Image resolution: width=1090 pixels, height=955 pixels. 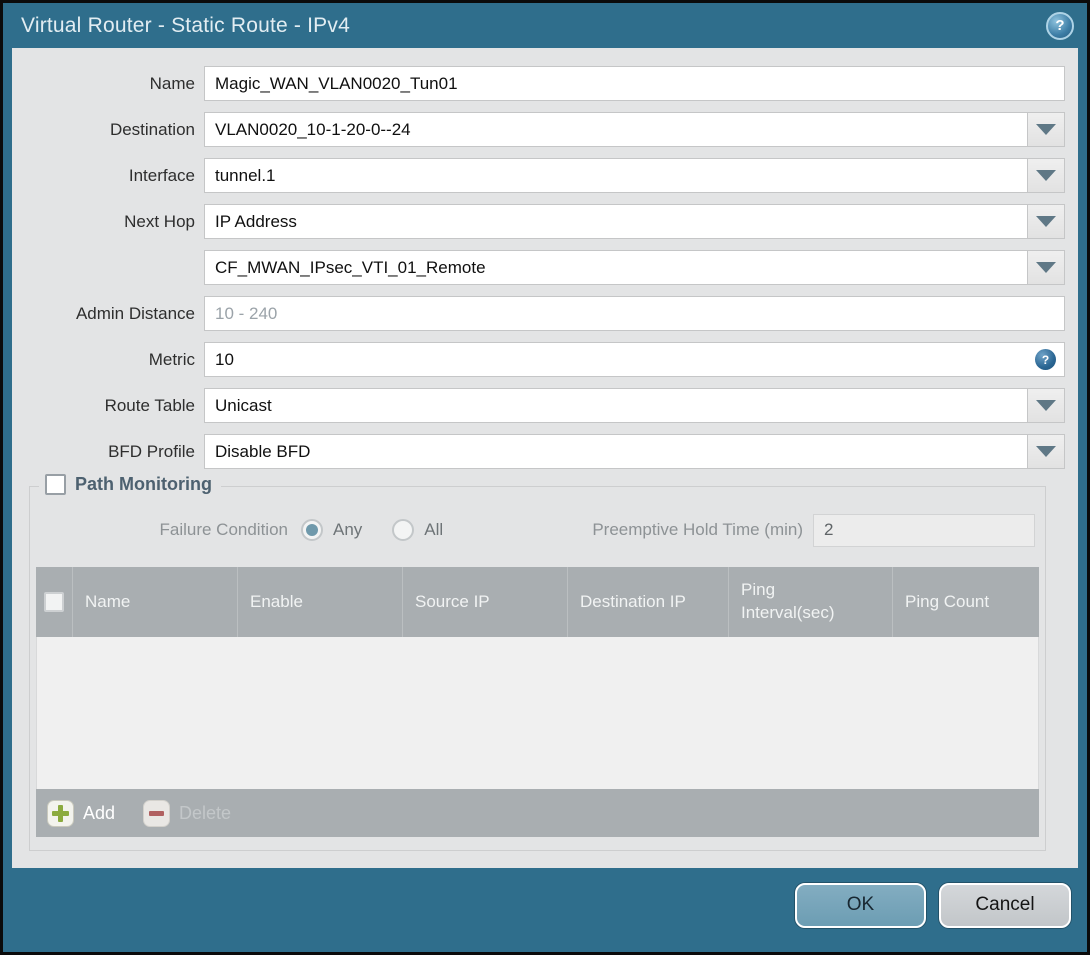 What do you see at coordinates (143, 484) in the screenshot?
I see `path-monitoring-title: Path Monitoring` at bounding box center [143, 484].